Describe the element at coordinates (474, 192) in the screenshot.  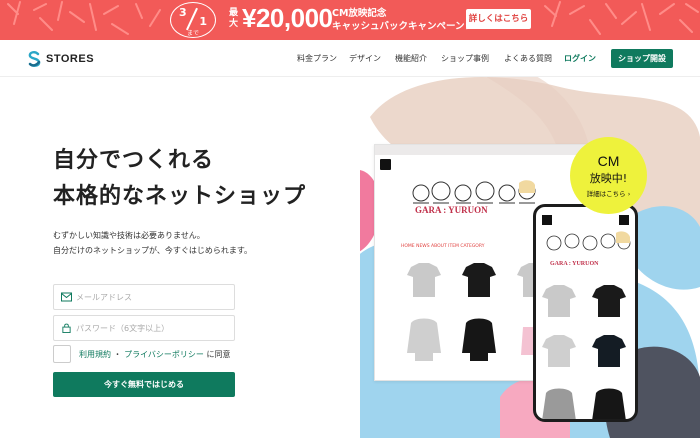
I see `artist-illustration` at that location.